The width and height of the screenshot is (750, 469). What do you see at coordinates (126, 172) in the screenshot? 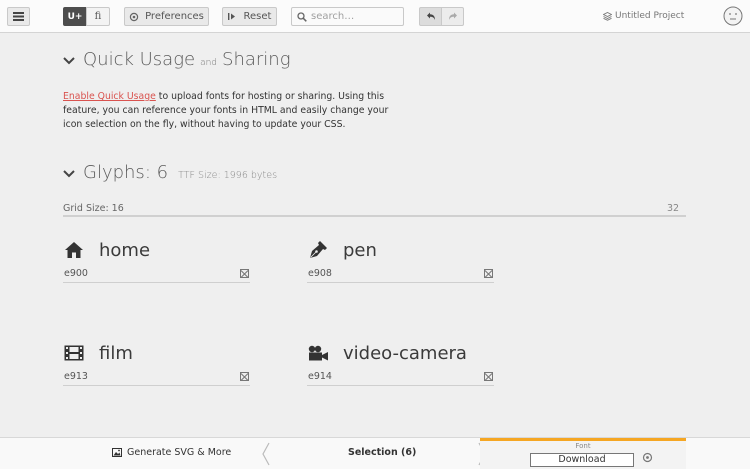
I see `glyphs-title: Glyphs: 6` at bounding box center [126, 172].